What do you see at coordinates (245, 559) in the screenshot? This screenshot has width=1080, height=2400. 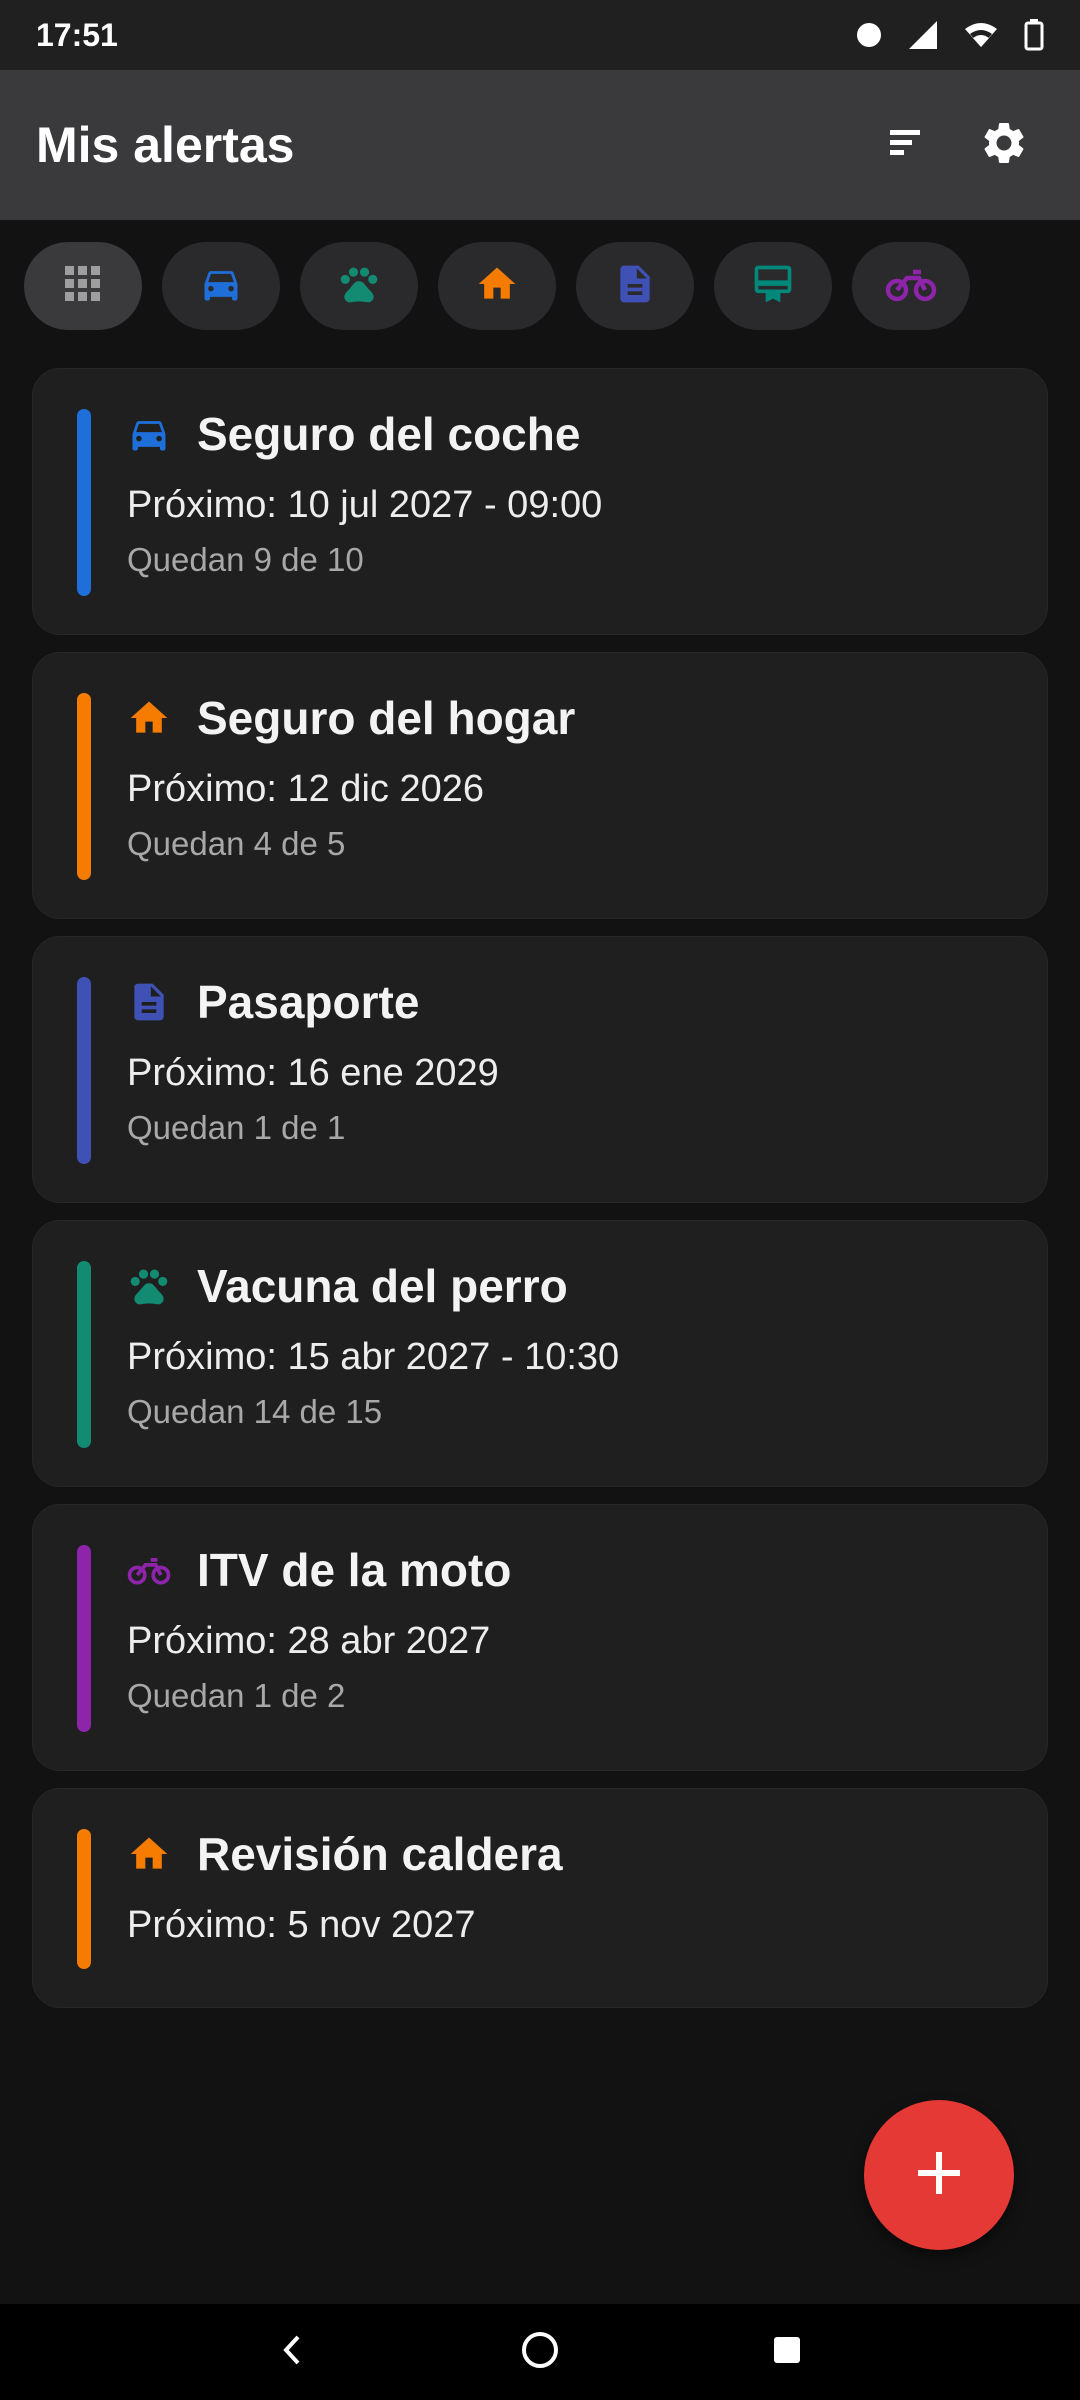 I see `alert-remaining: Quedan 9 de 10` at bounding box center [245, 559].